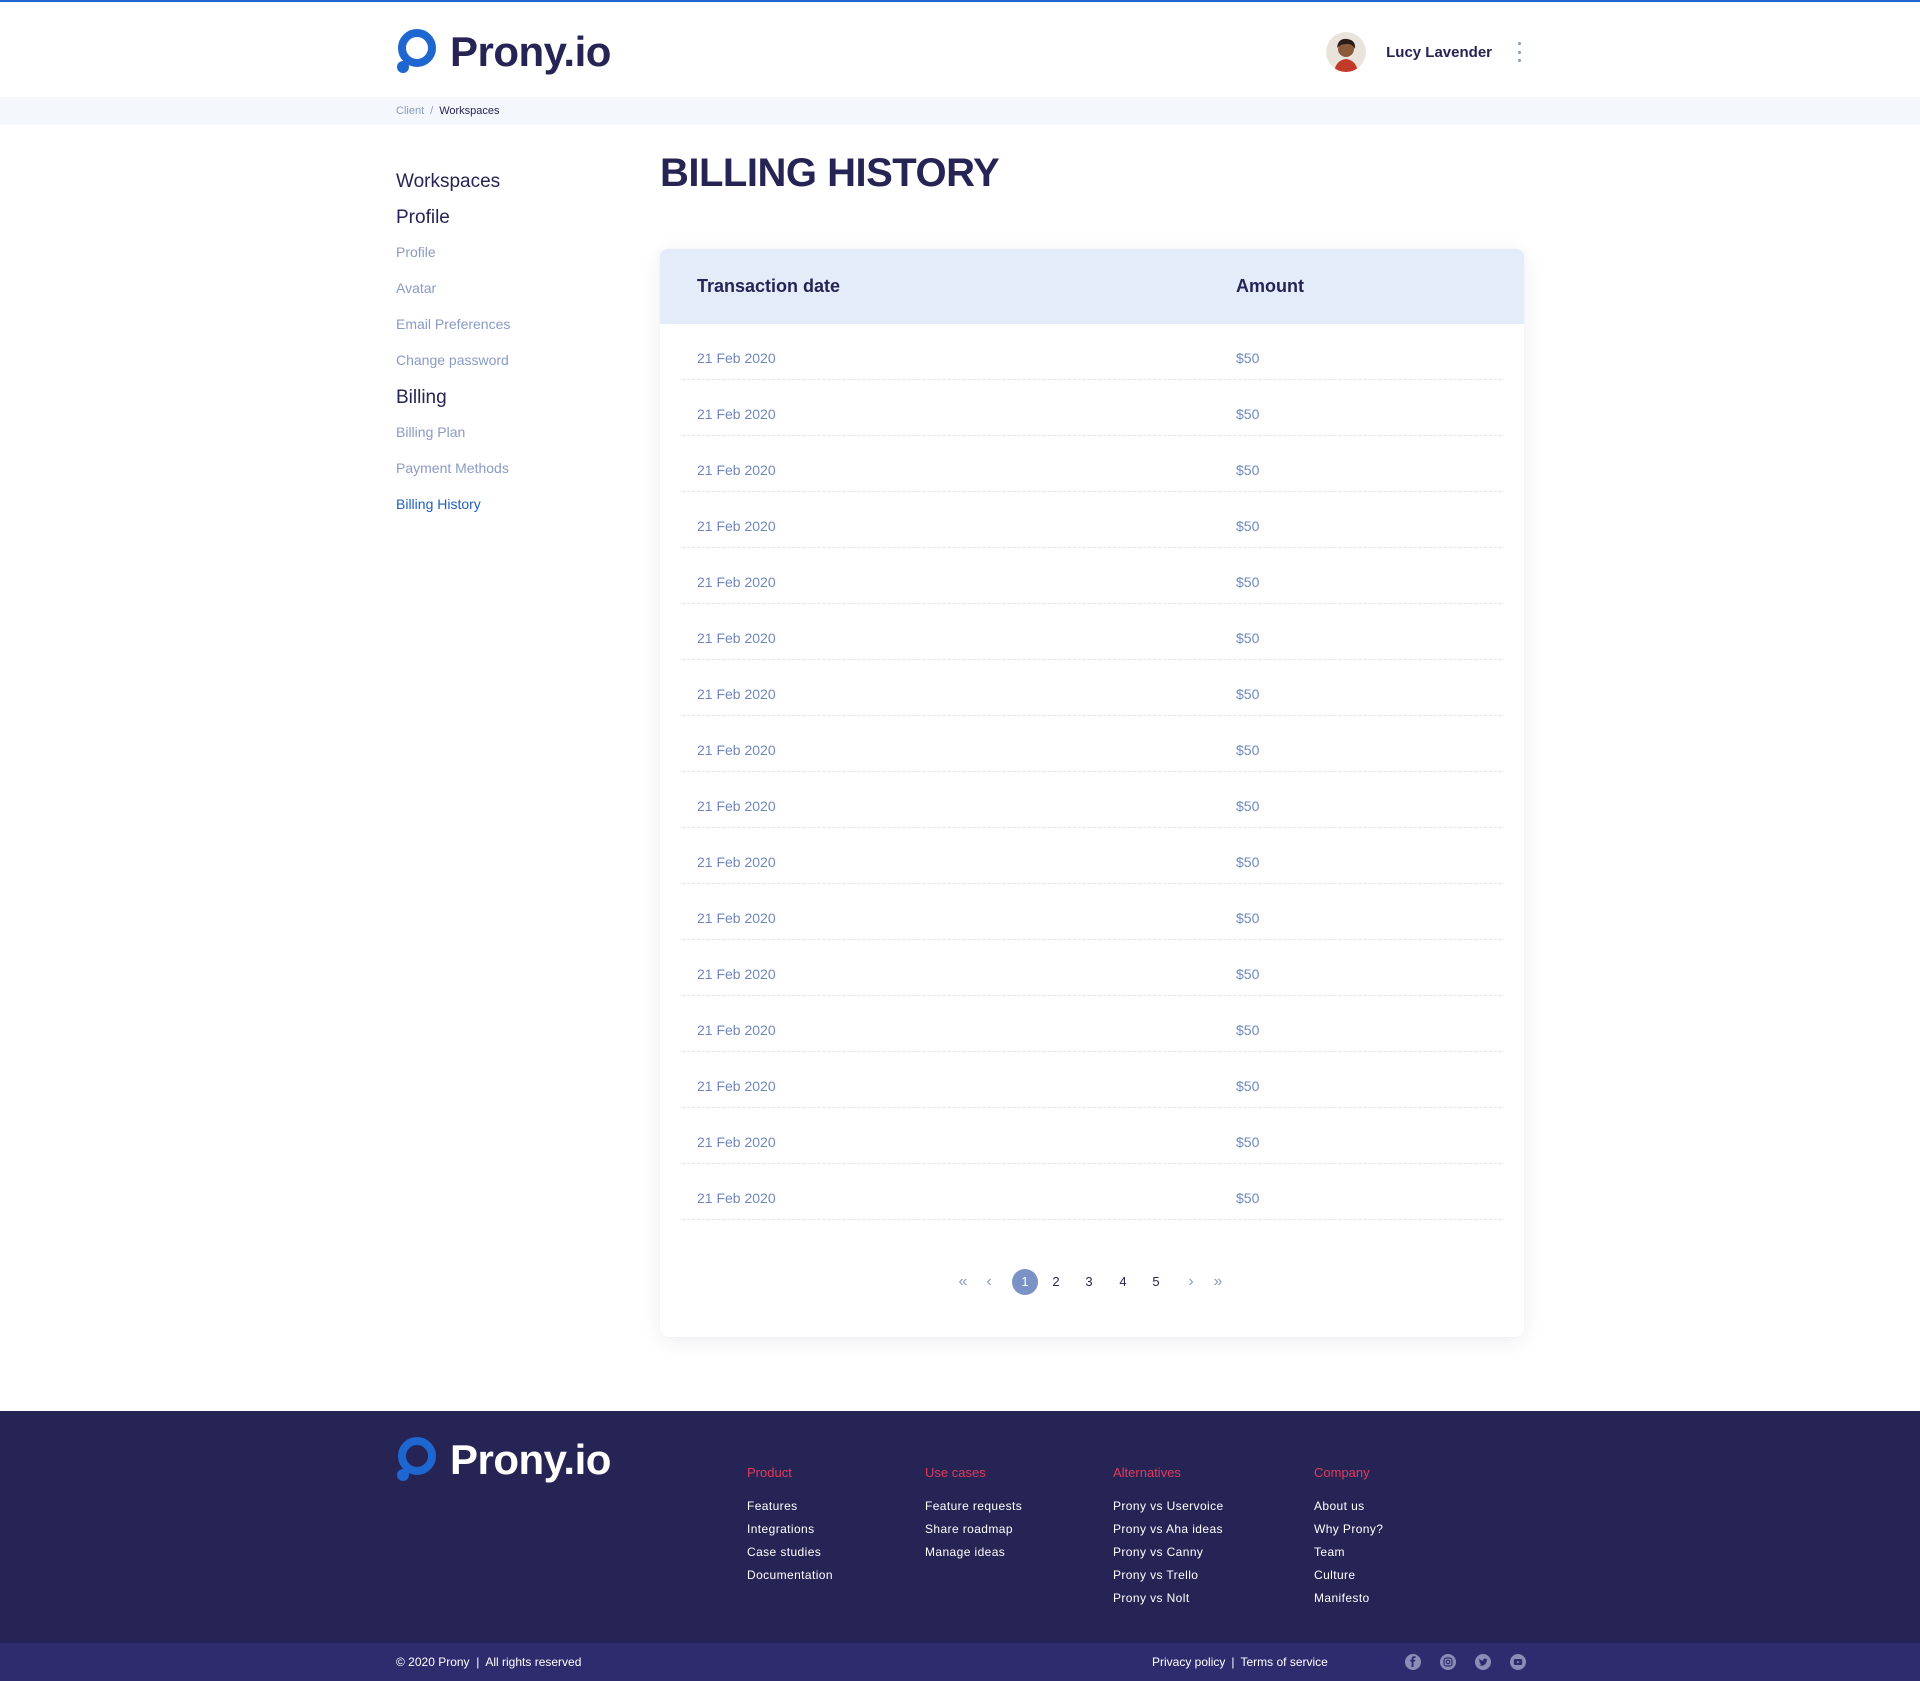  Describe the element at coordinates (973, 1556) in the screenshot. I see `footer-link-manage-ideas: Manage ideas` at that location.